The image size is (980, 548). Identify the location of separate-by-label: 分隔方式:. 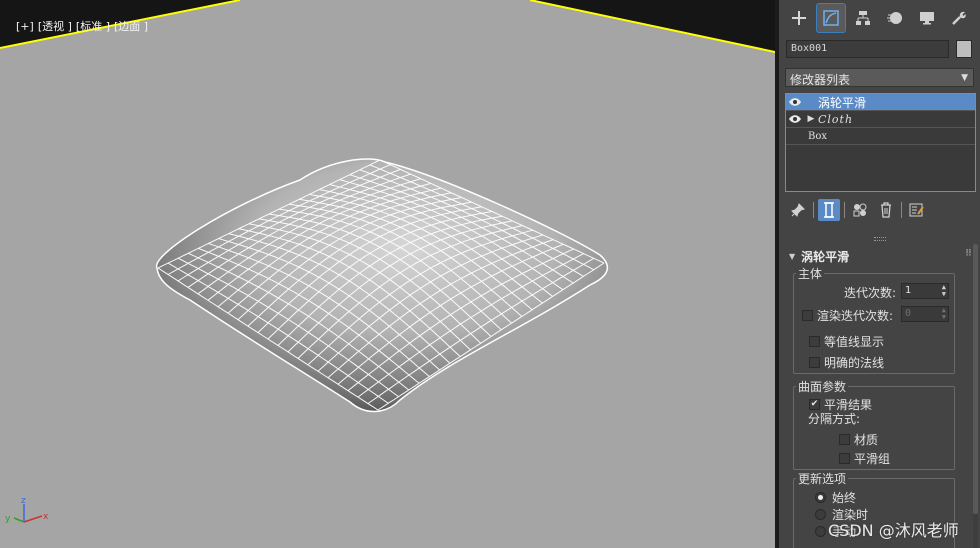
(834, 419).